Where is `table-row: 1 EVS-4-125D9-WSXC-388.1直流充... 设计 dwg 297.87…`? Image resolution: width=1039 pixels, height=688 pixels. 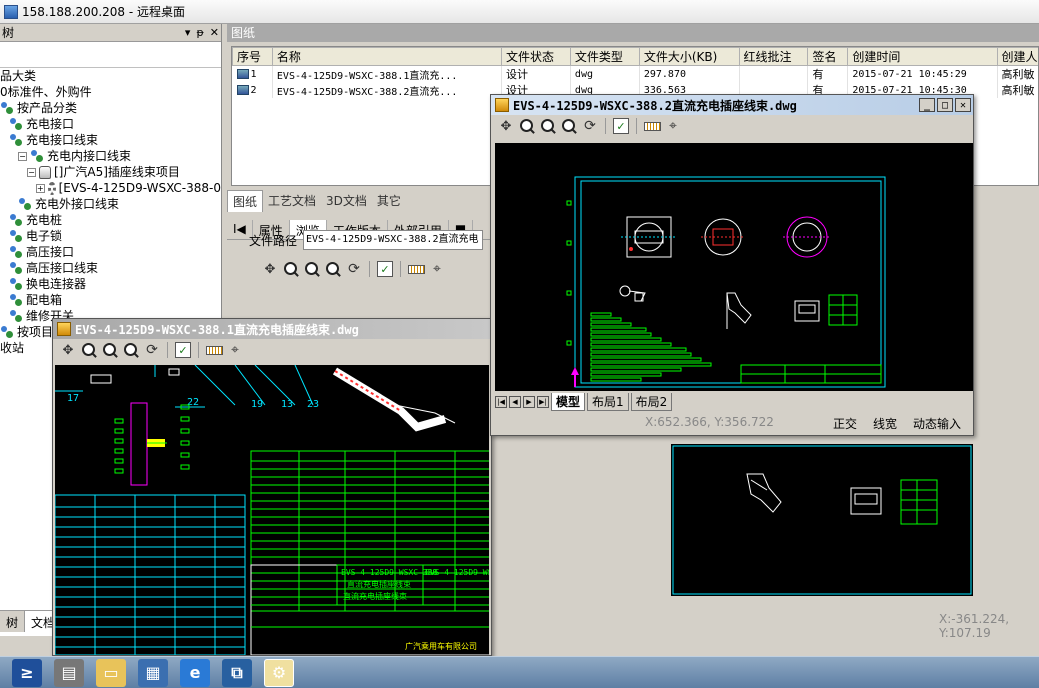 table-row: 1 EVS-4-125D9-WSXC-388.1直流充... 设计 dwg 297.87… is located at coordinates (635, 73).